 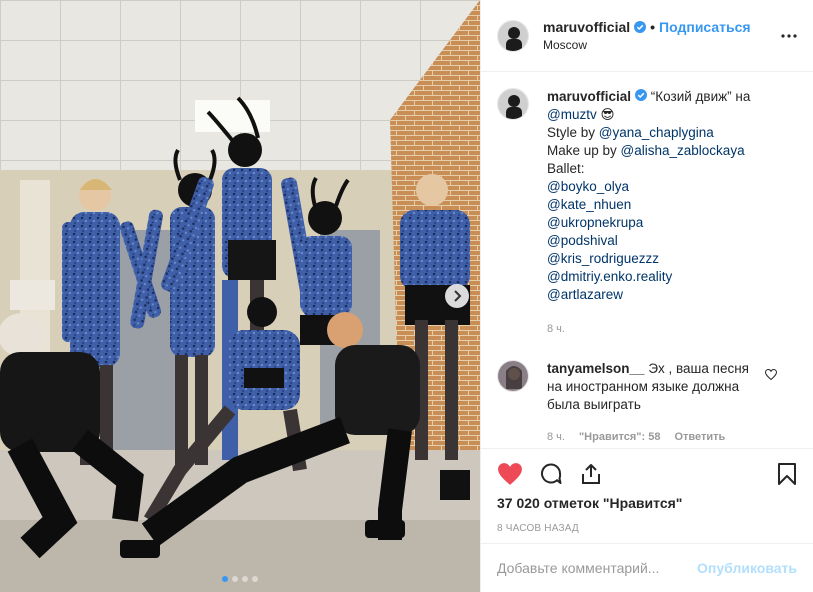 I want to click on post-header: maruvofficial • Подписаться Moscow, so click(x=647, y=36).